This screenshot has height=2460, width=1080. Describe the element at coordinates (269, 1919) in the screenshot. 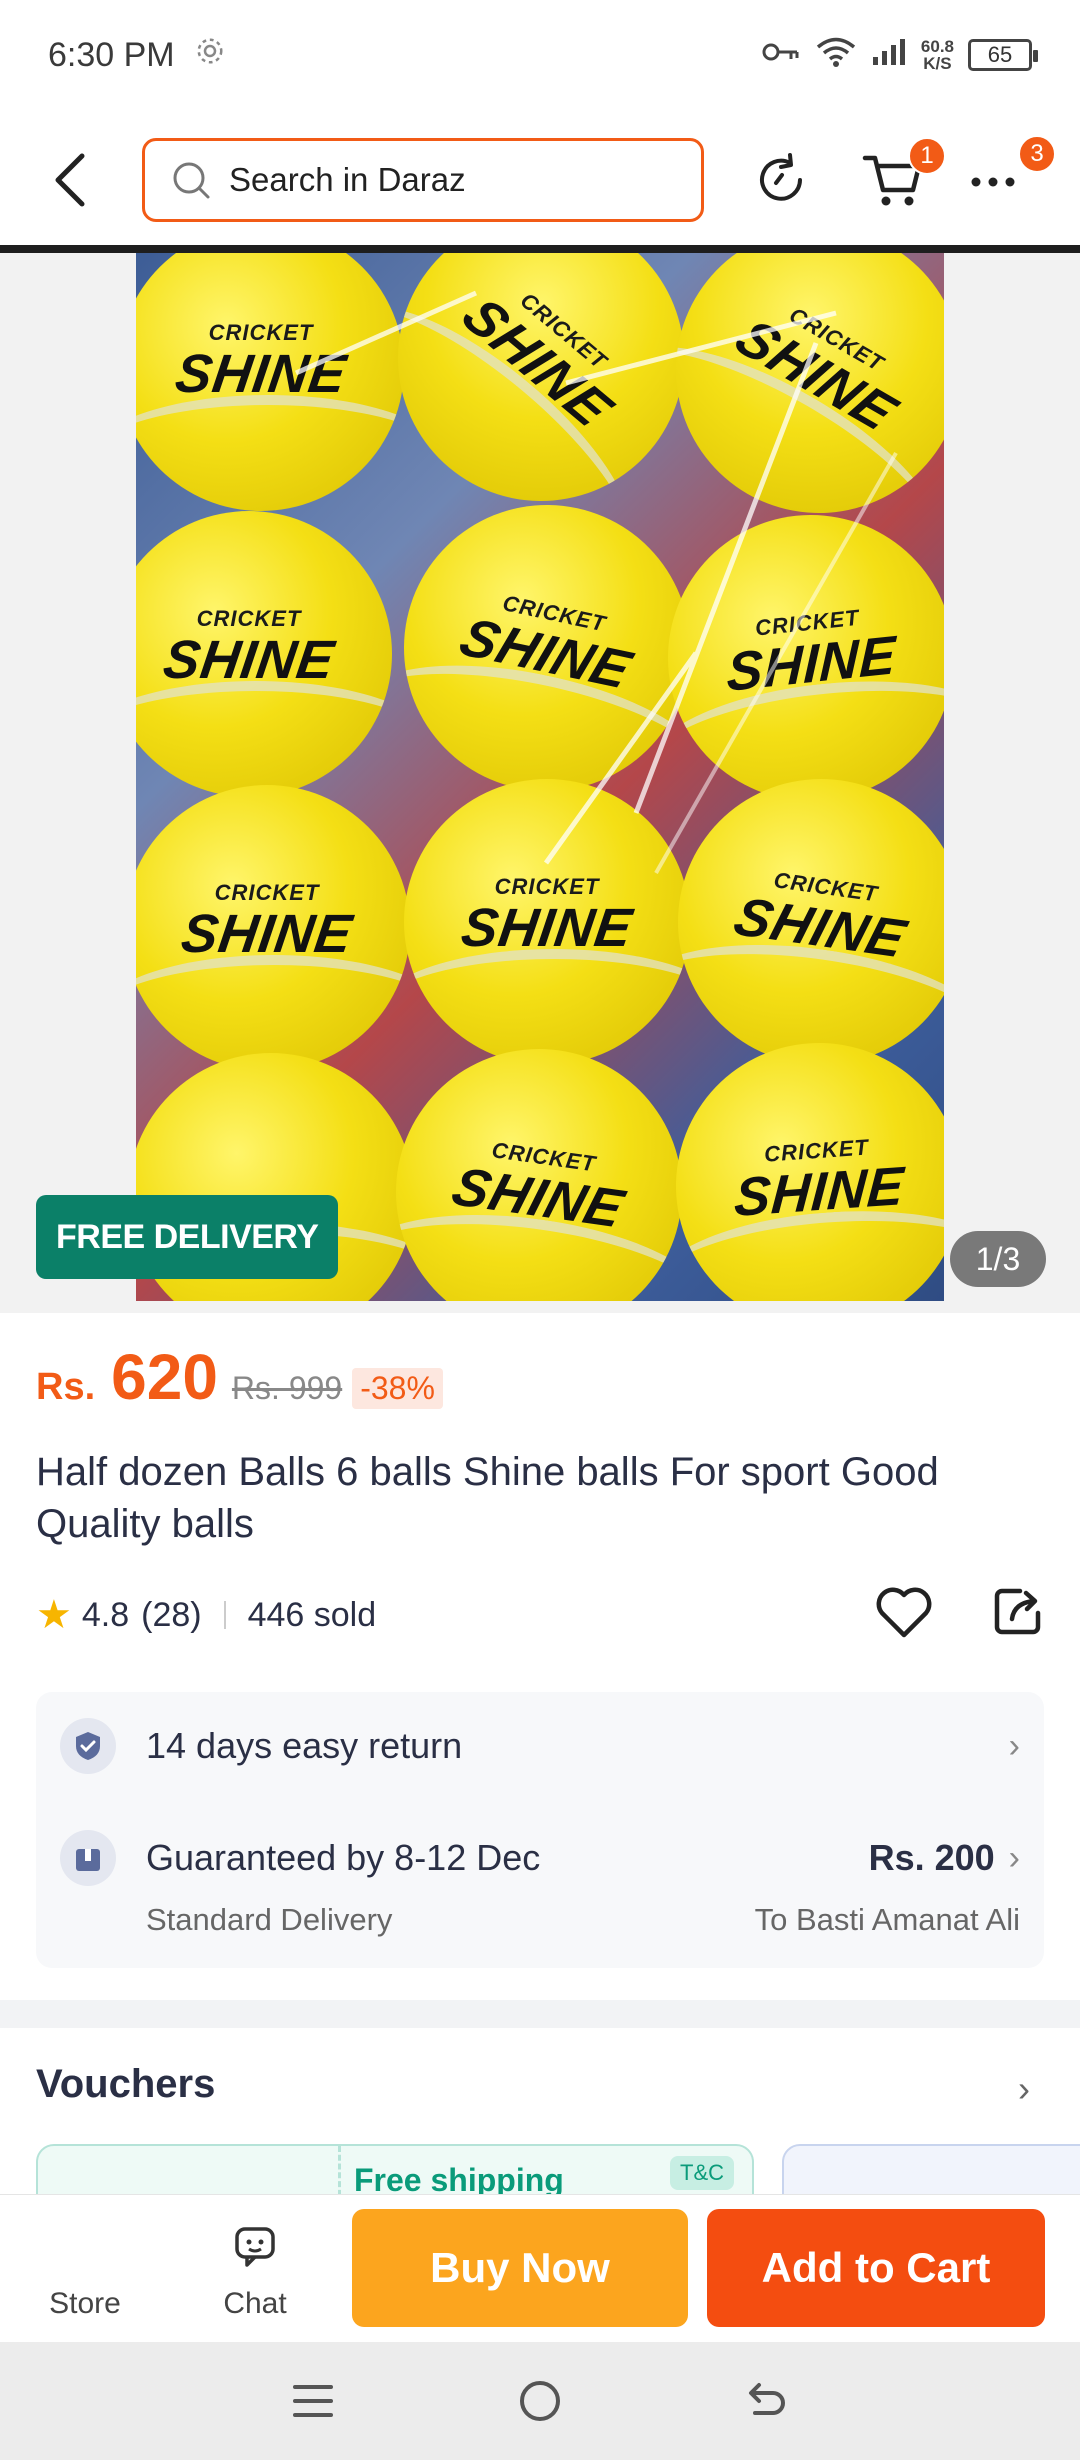

I see `delivery-type: Standard Delivery` at that location.